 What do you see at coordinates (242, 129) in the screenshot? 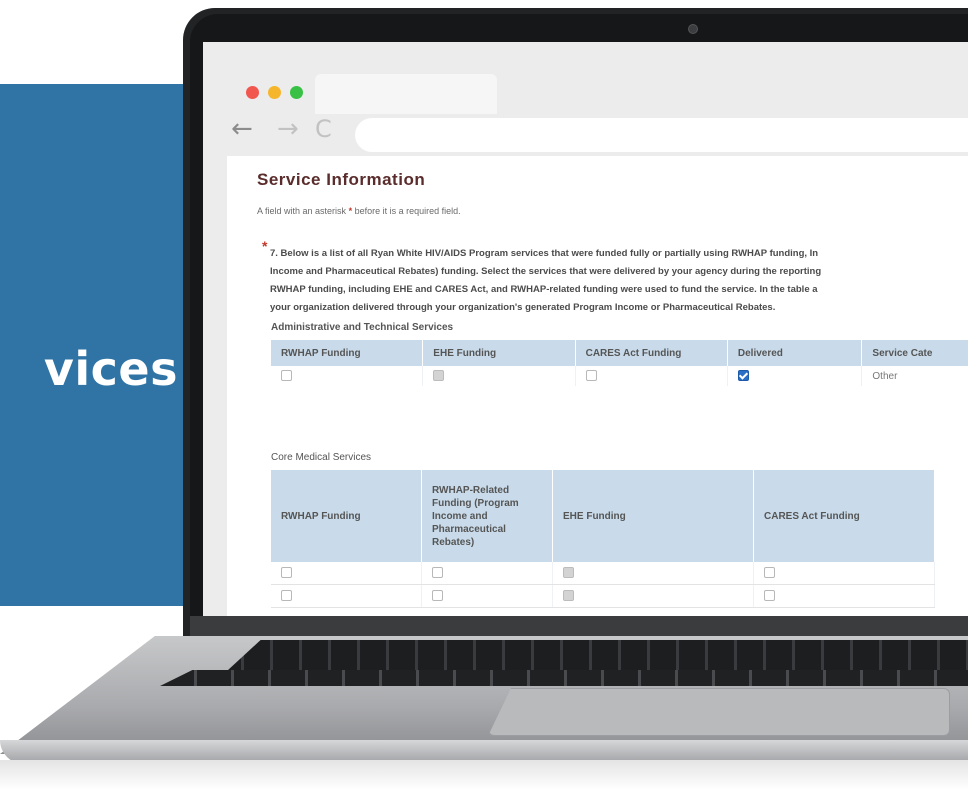
I see `back-arrow-icon: ←` at bounding box center [242, 129].